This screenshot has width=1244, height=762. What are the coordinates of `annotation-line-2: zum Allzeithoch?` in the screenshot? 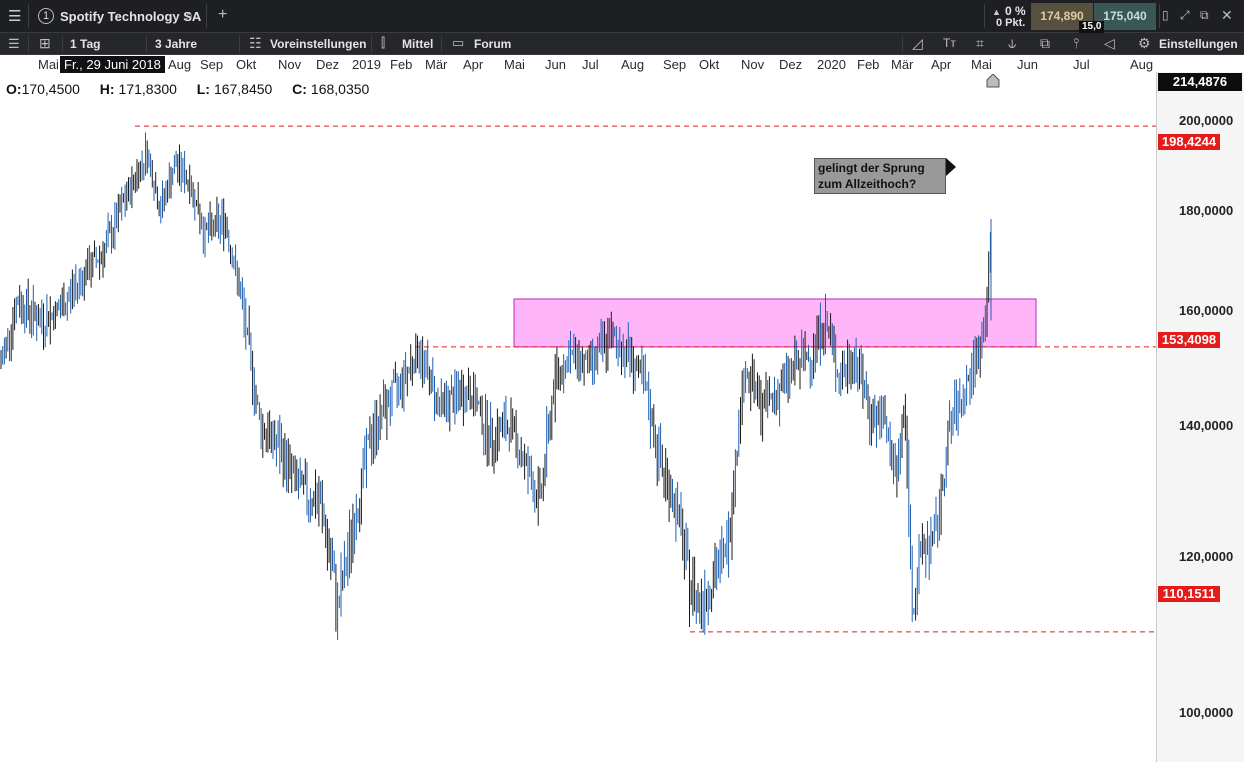 It's located at (867, 184).